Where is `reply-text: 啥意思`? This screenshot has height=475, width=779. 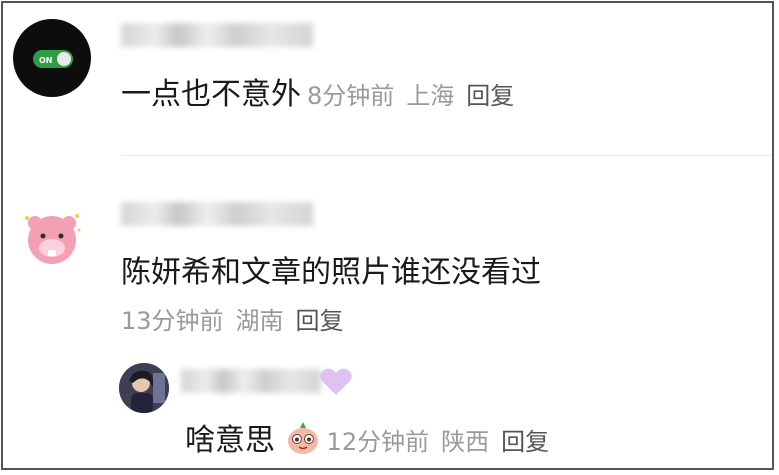
reply-text: 啥意思 is located at coordinates (230, 440).